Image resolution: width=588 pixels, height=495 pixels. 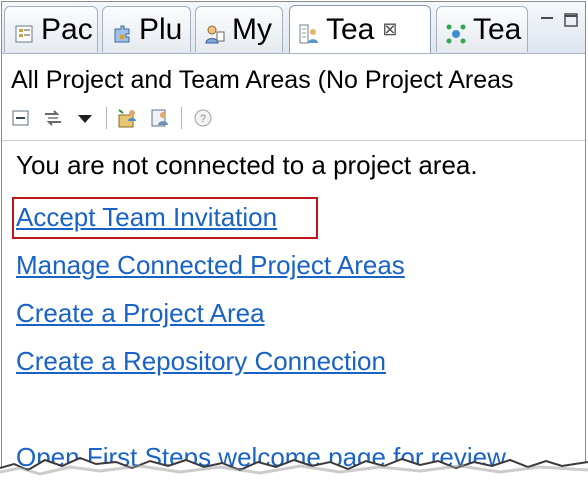 I want to click on window-controls, so click(x=559, y=20).